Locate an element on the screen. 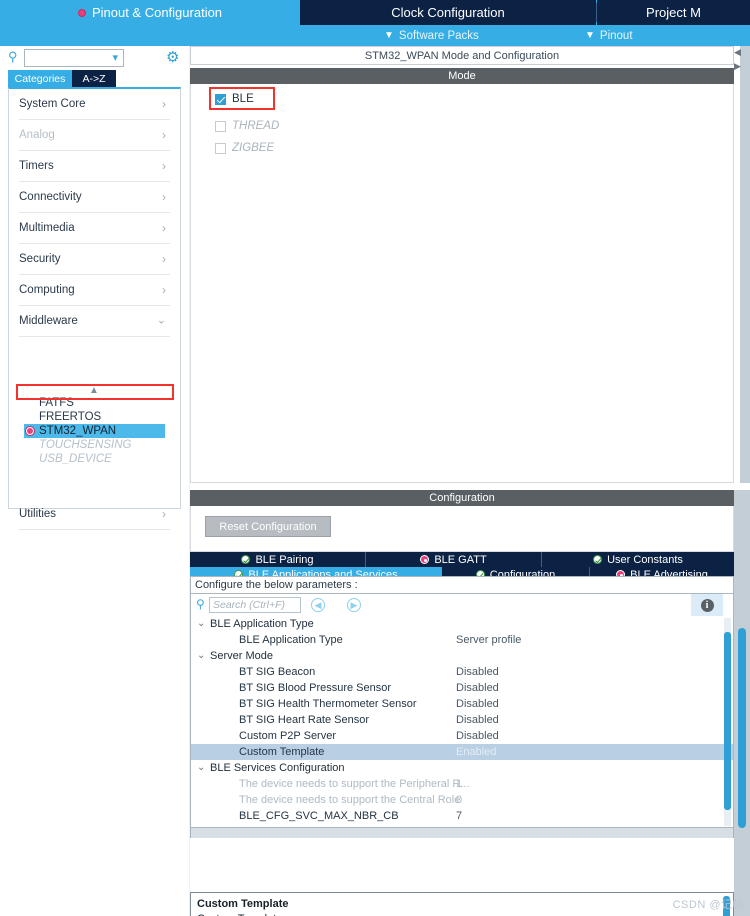  sidebar-item-label: Security is located at coordinates (40, 259).